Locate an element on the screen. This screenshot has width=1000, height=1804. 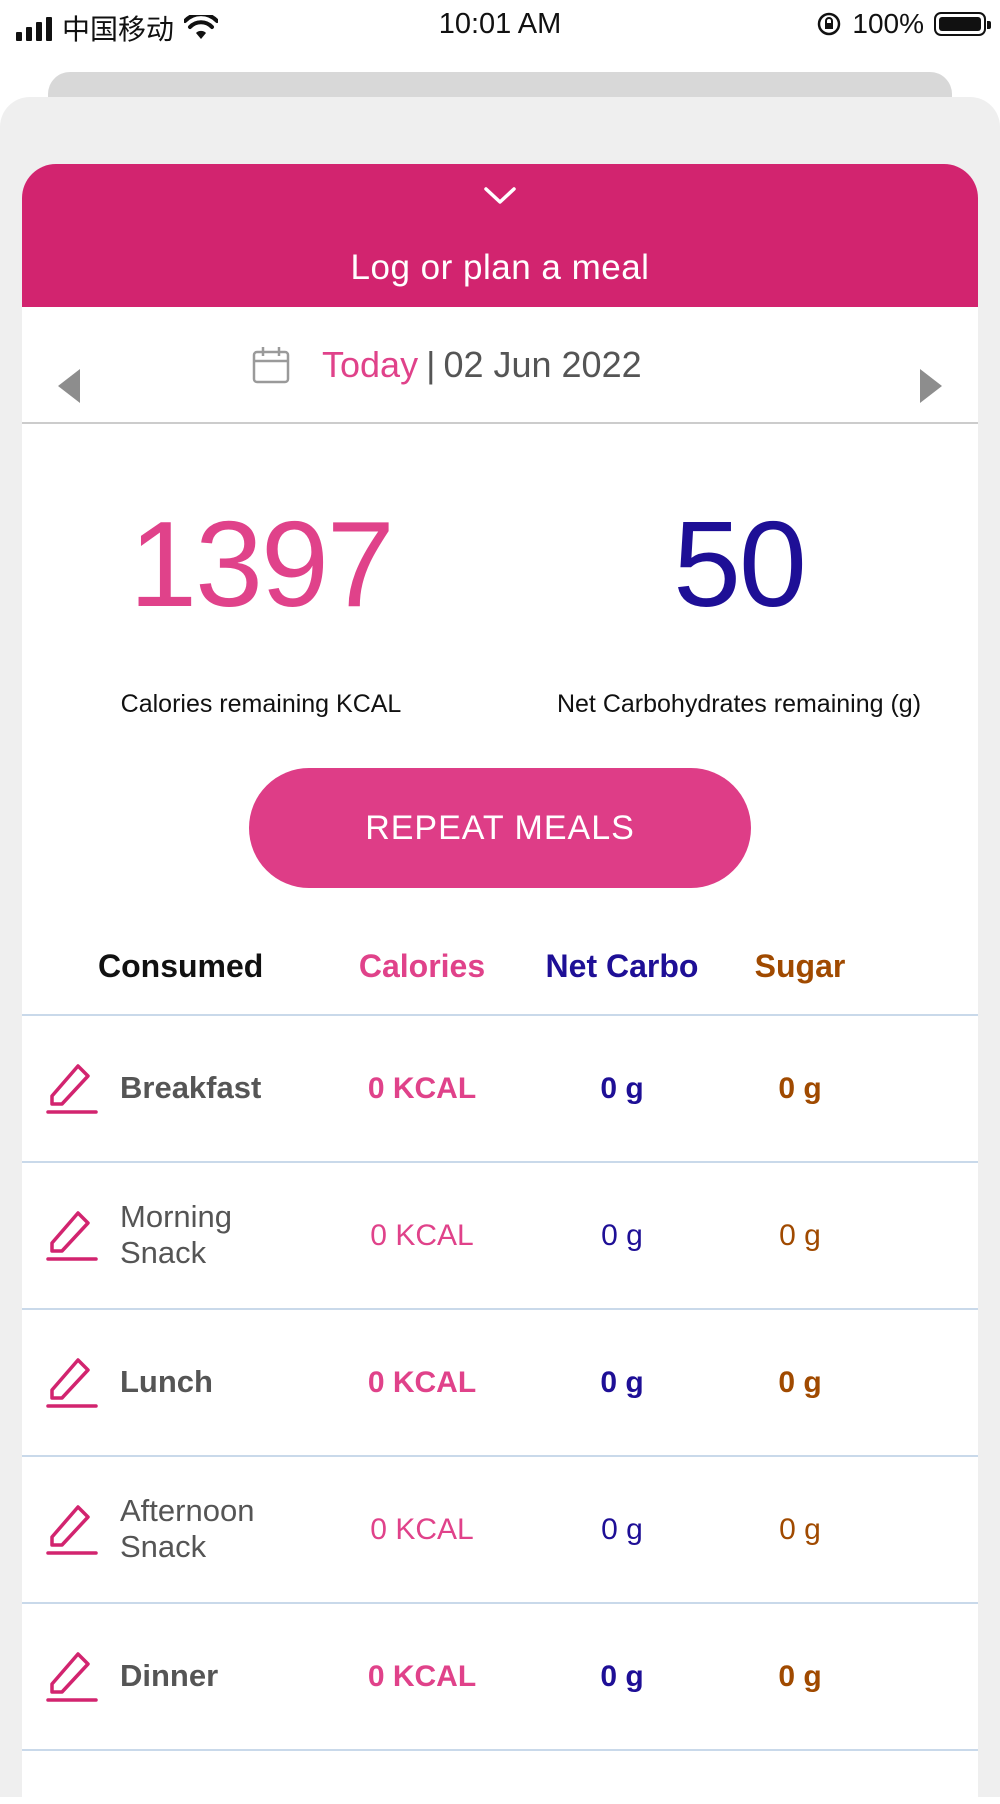
date-display: Today | 02 Jun 2022 is located at coordinates (447, 365).